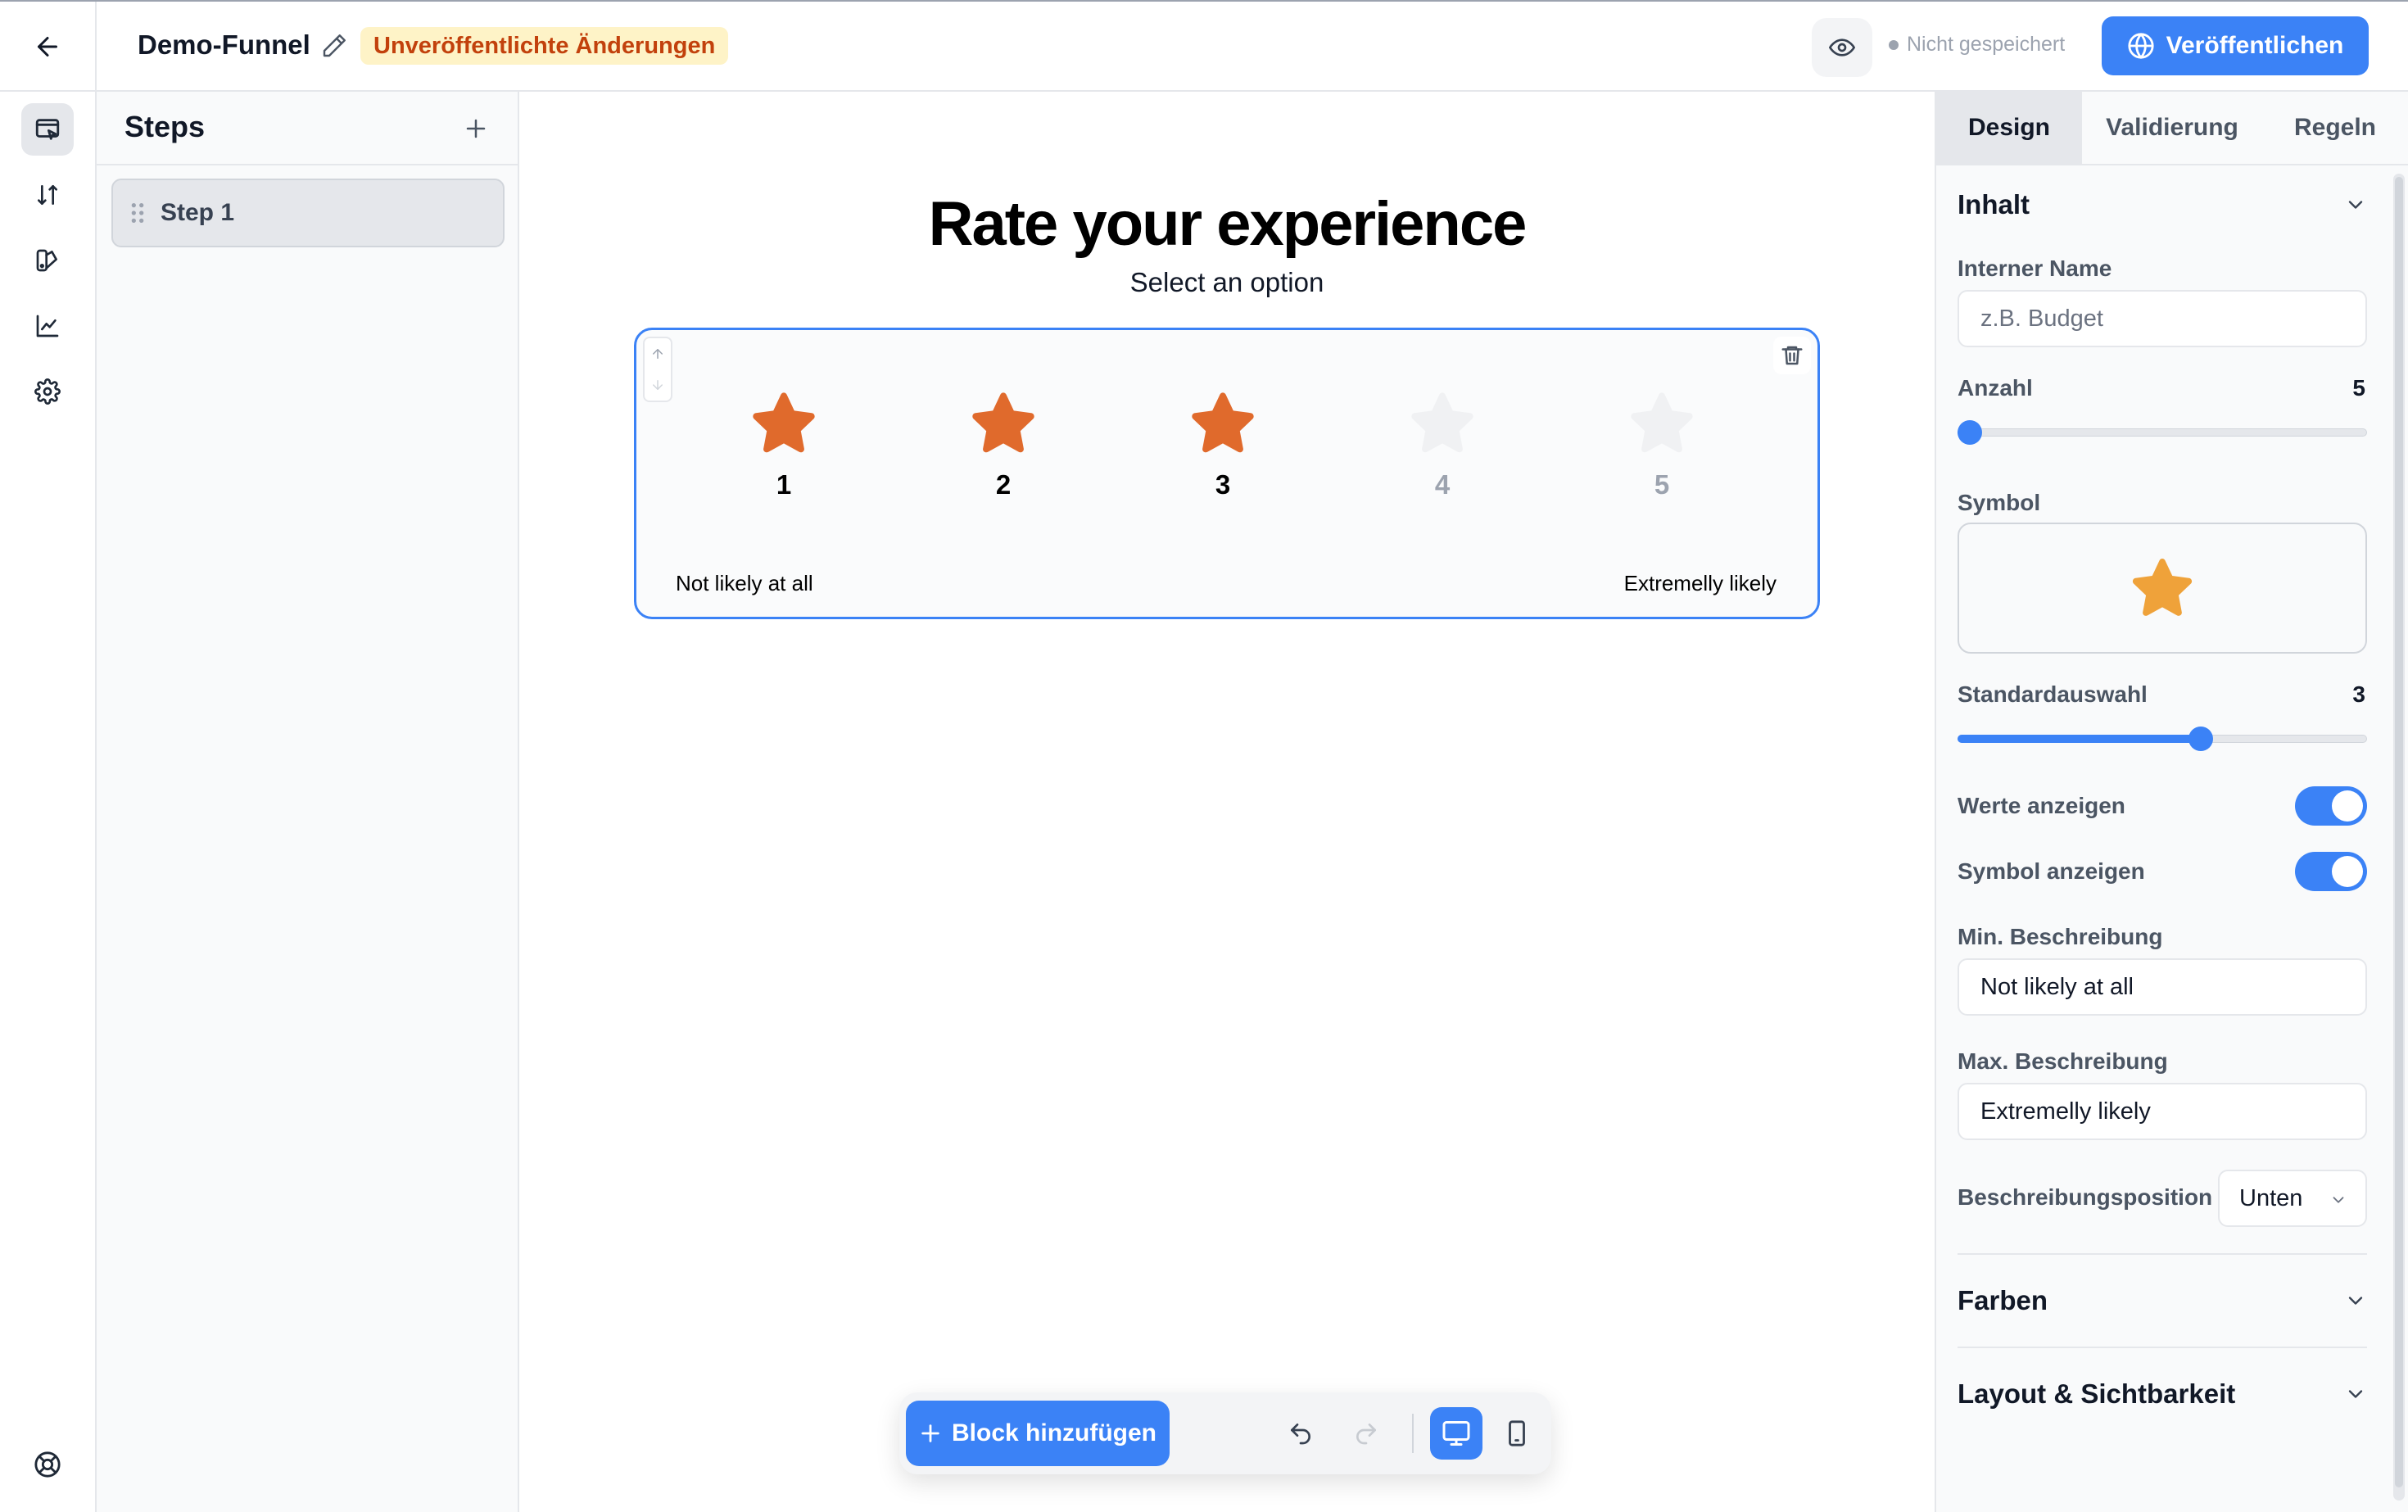  I want to click on design-icon, so click(46, 260).